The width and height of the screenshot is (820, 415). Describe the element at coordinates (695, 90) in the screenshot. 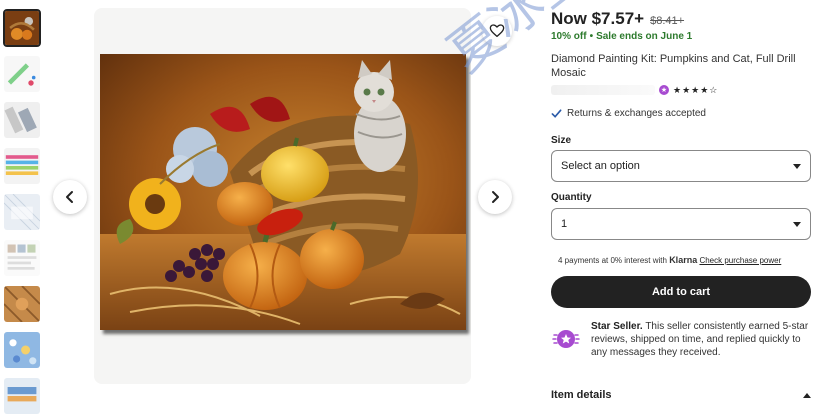

I see `rating-stars: ★★★★☆` at that location.